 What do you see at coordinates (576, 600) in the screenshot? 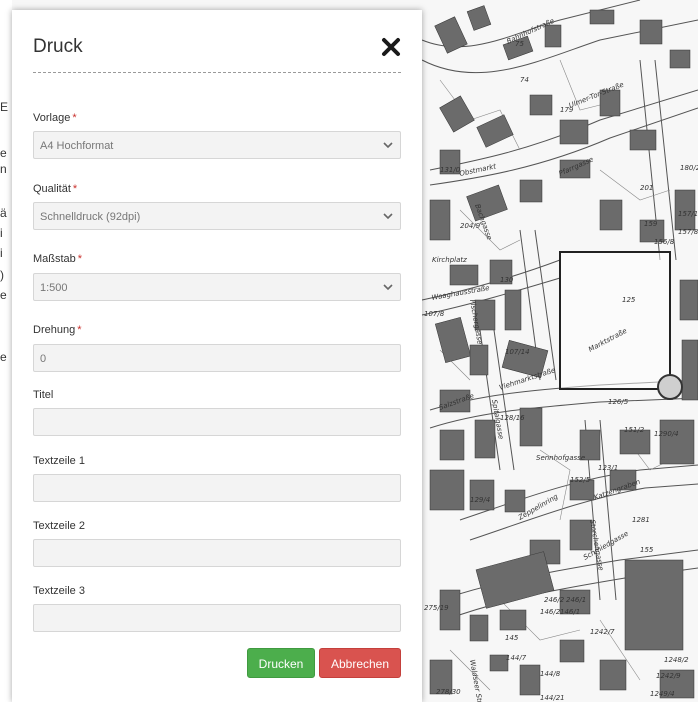
I see `map-label: 246/1` at bounding box center [576, 600].